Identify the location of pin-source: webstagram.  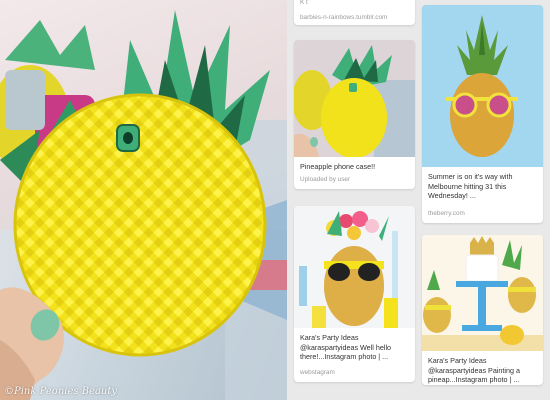
(354, 372).